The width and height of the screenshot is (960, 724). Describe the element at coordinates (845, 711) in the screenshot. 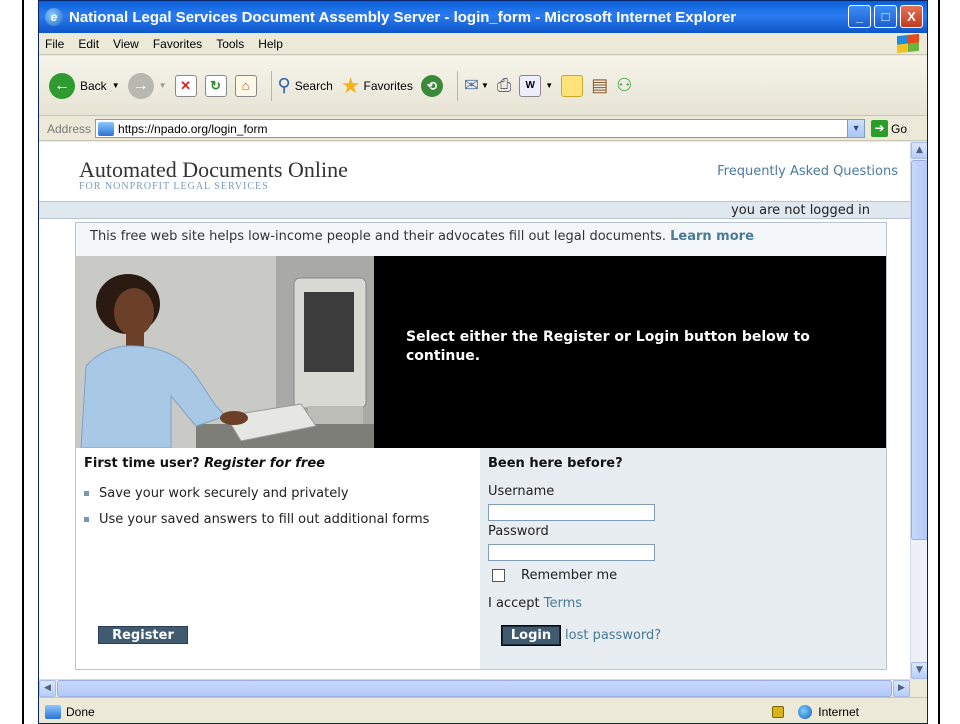

I see `status-zone: Internet` at that location.